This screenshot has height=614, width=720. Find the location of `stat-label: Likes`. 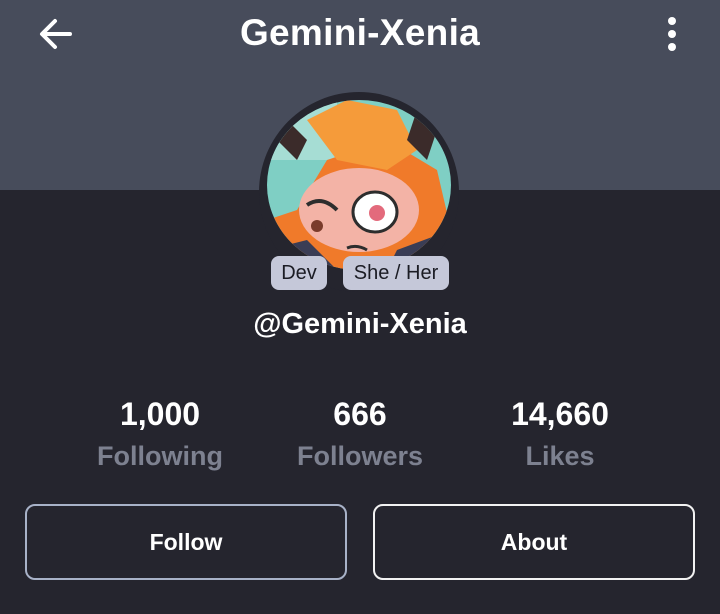

stat-label: Likes is located at coordinates (560, 456).